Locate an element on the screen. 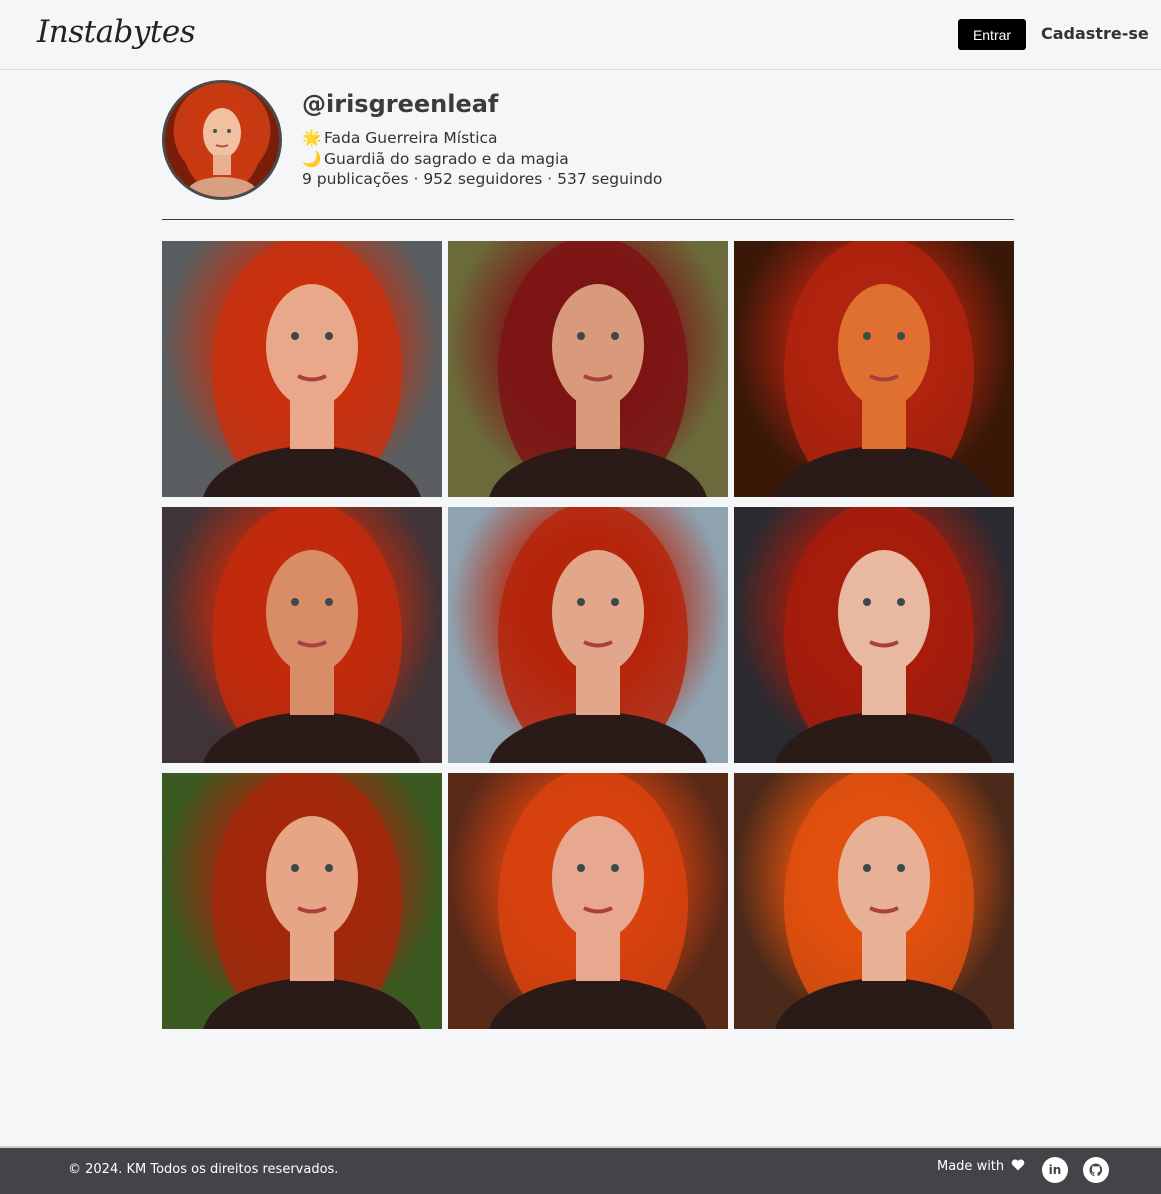 This screenshot has width=1161, height=1194. profile-divider is located at coordinates (588, 219).